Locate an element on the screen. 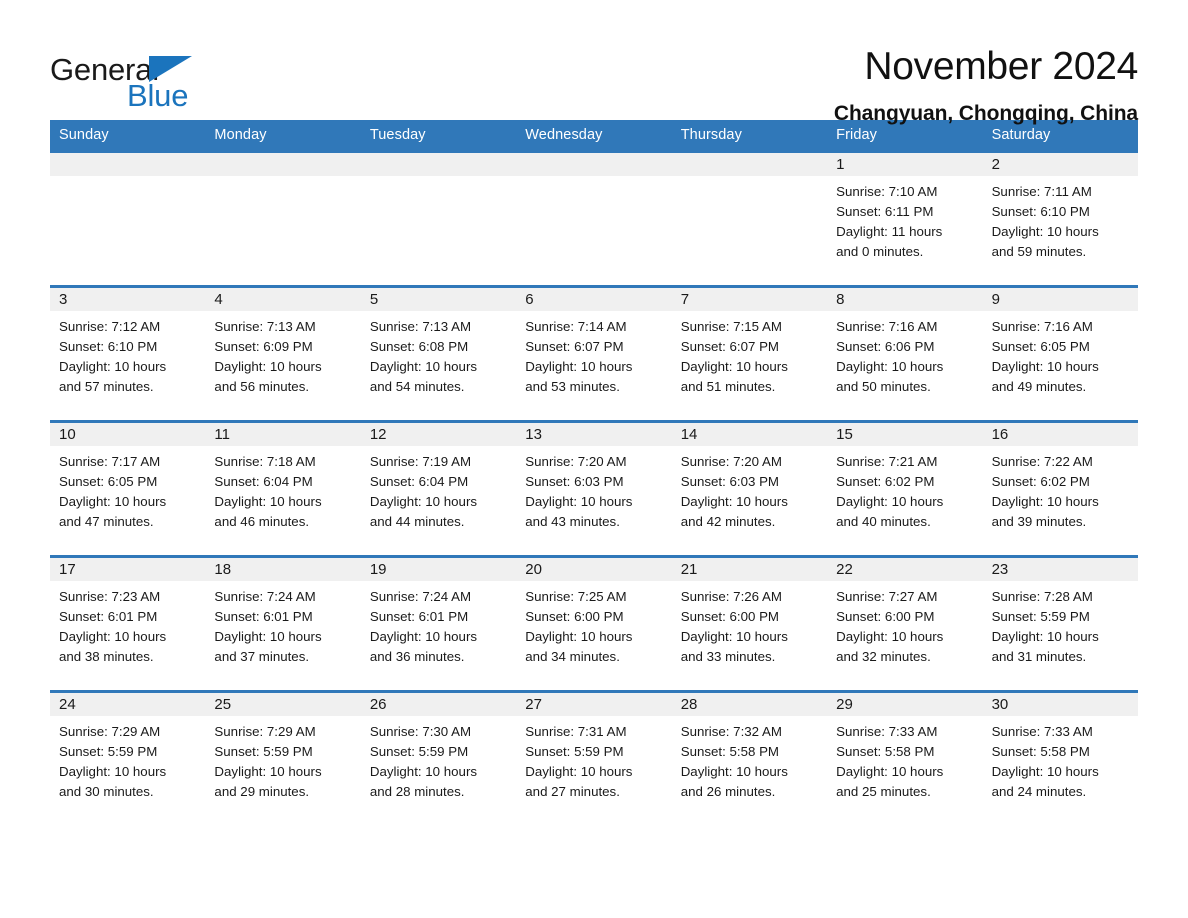 The width and height of the screenshot is (1188, 918). sunrise-text: Sunrise: 7:18 AM is located at coordinates (265, 461).